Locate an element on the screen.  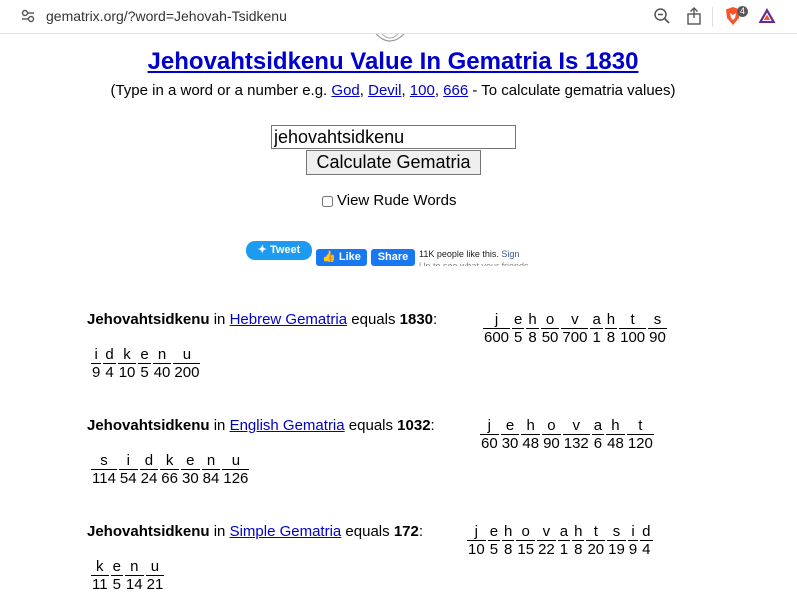
instructions-prefix: (Type in a word or a number e.g. is located at coordinates (221, 90).